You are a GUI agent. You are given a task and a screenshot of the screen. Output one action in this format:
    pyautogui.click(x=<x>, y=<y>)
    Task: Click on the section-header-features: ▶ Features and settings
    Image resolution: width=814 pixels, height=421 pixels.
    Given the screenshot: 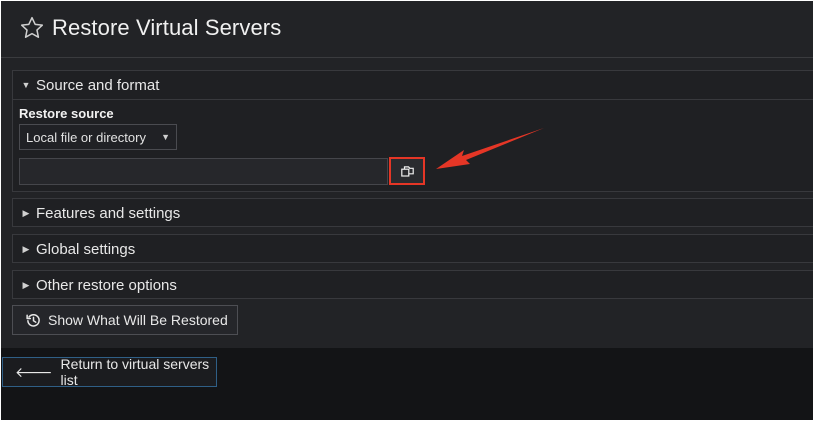 What is the action you would take?
    pyautogui.click(x=413, y=213)
    